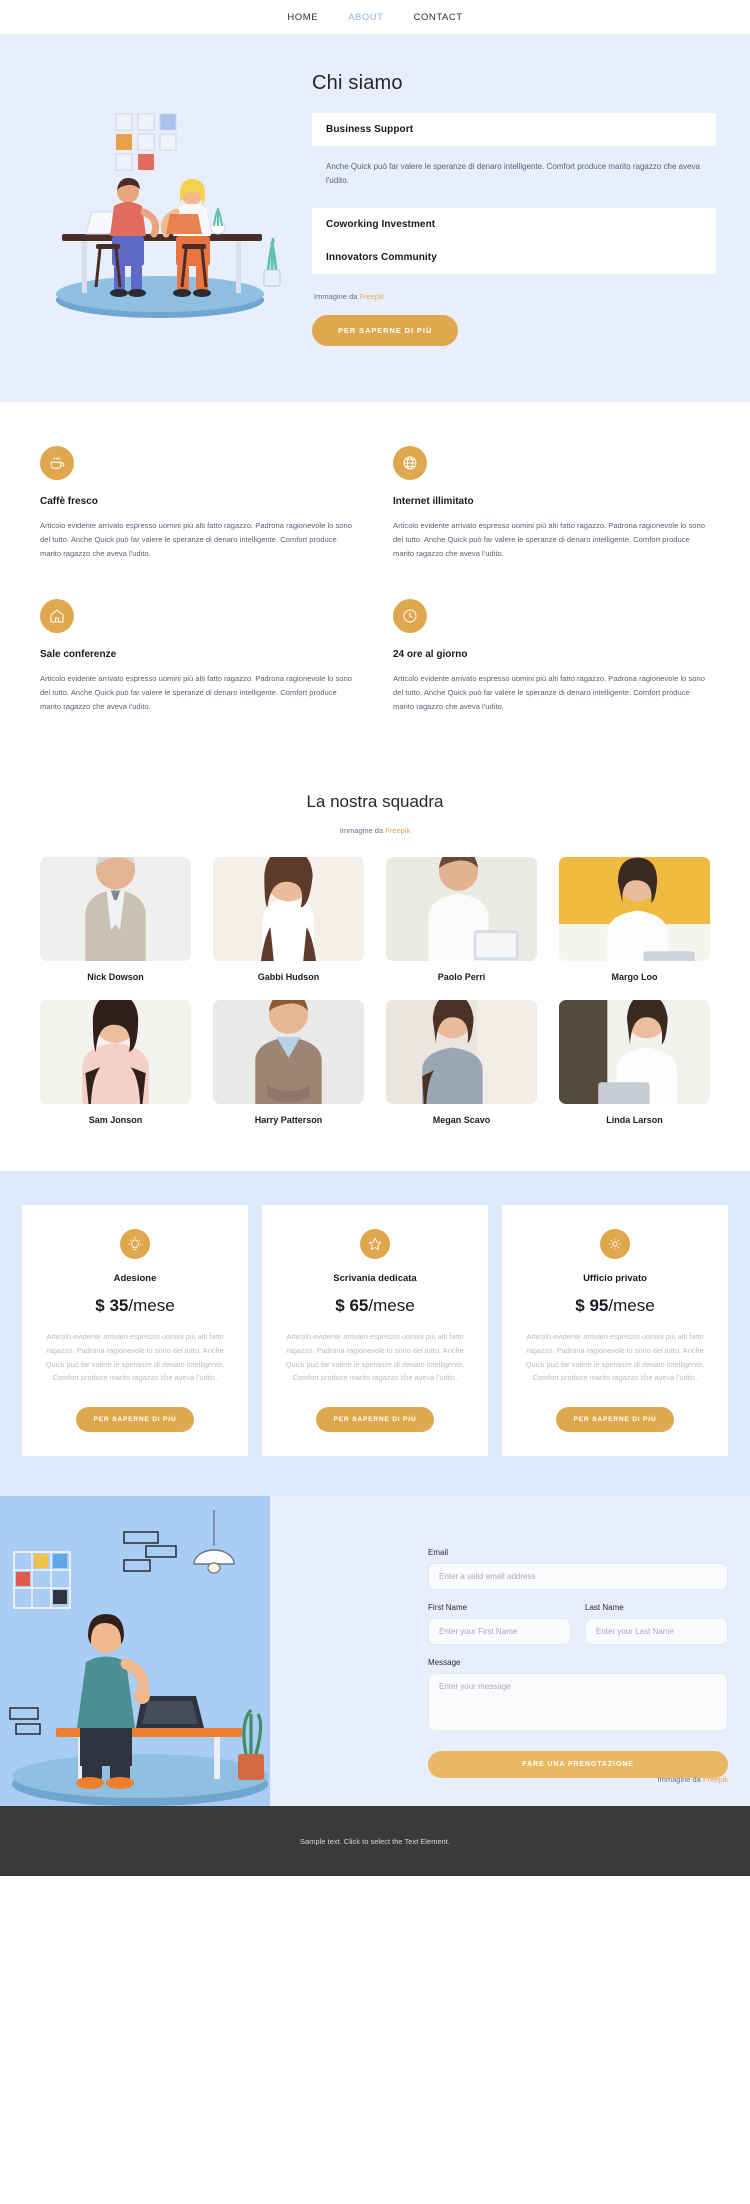  I want to click on team-member-name: Sam Jonson, so click(115, 1120).